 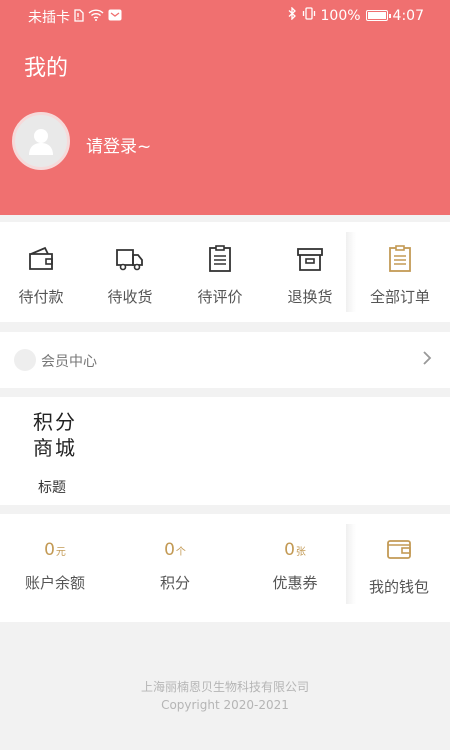 What do you see at coordinates (46, 68) in the screenshot?
I see `page-title: 我的` at bounding box center [46, 68].